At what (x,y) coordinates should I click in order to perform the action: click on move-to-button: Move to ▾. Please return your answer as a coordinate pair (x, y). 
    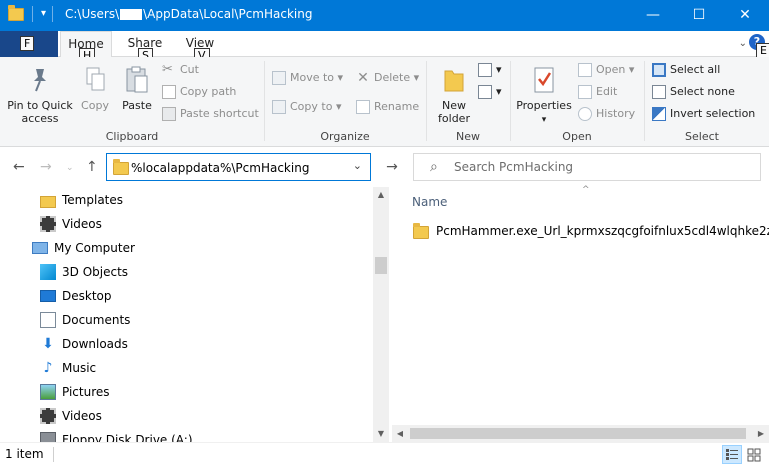
    Looking at the image, I should click on (307, 78).